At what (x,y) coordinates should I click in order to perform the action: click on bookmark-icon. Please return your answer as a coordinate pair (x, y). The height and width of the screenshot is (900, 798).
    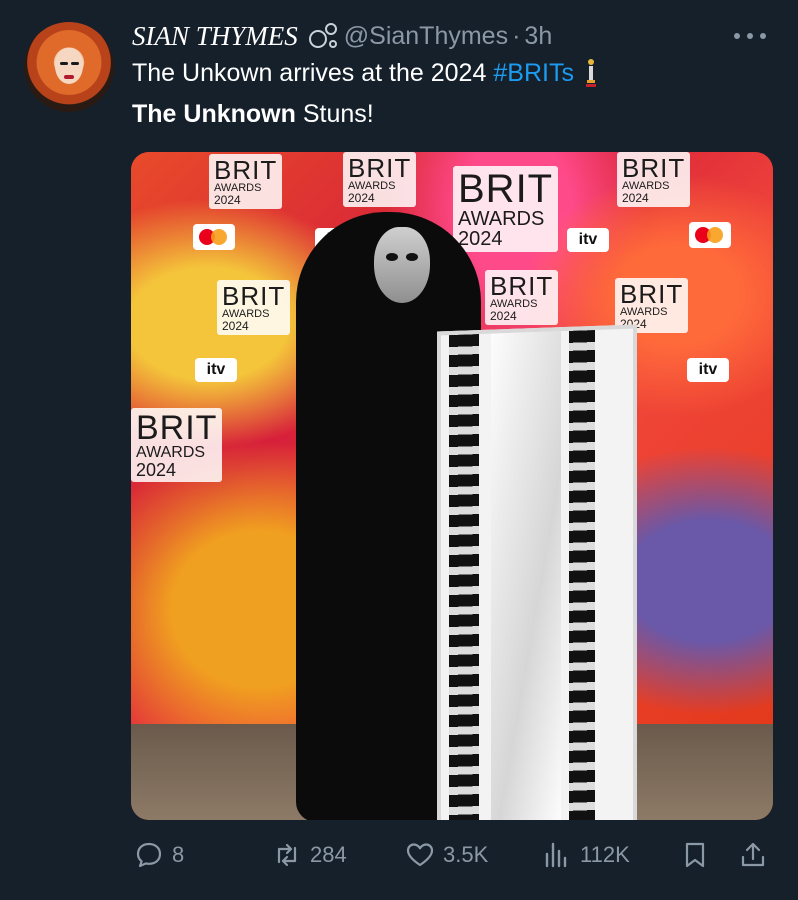
    Looking at the image, I should click on (695, 855).